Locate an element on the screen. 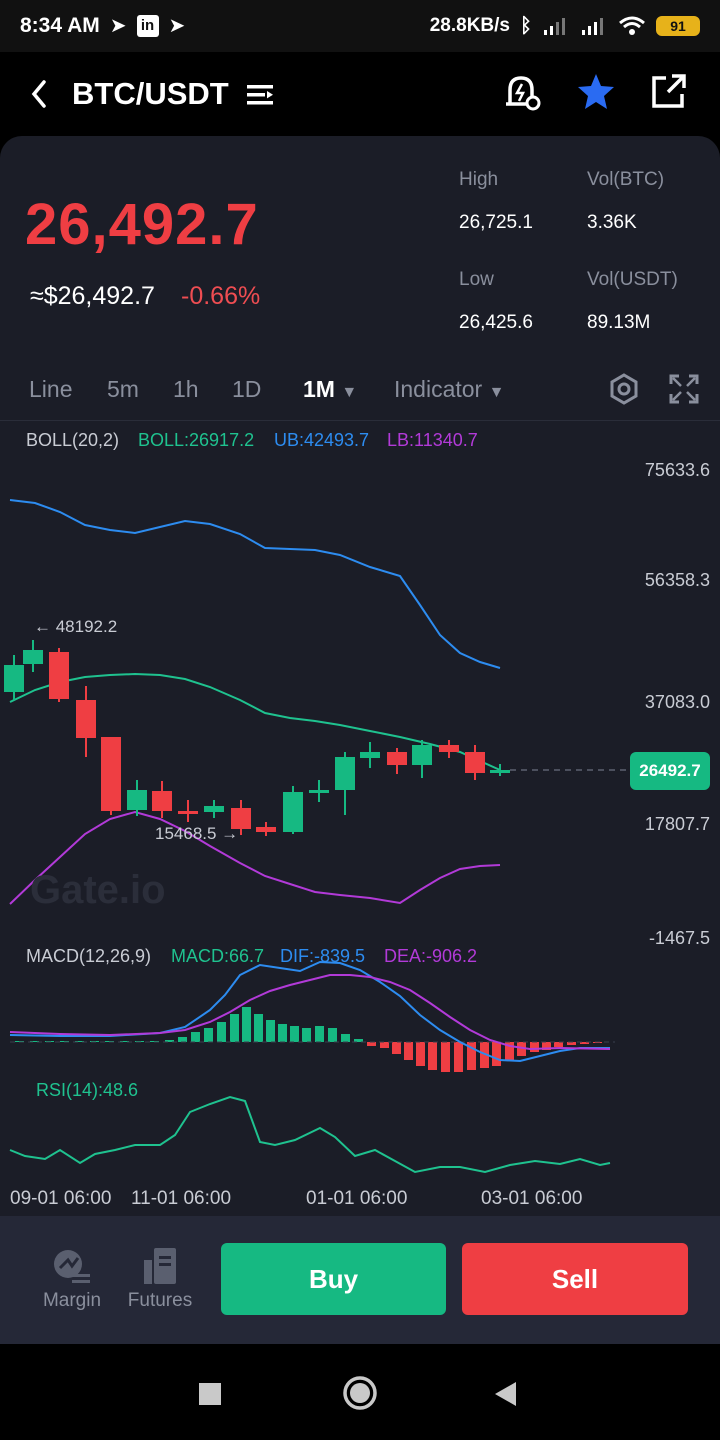  system-nav-bar is located at coordinates (360, 1392).